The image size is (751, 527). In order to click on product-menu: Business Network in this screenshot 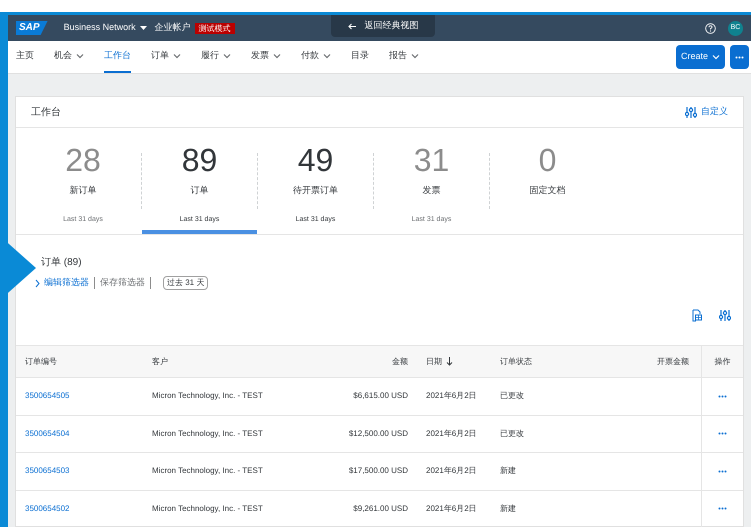, I will do `click(105, 28)`.